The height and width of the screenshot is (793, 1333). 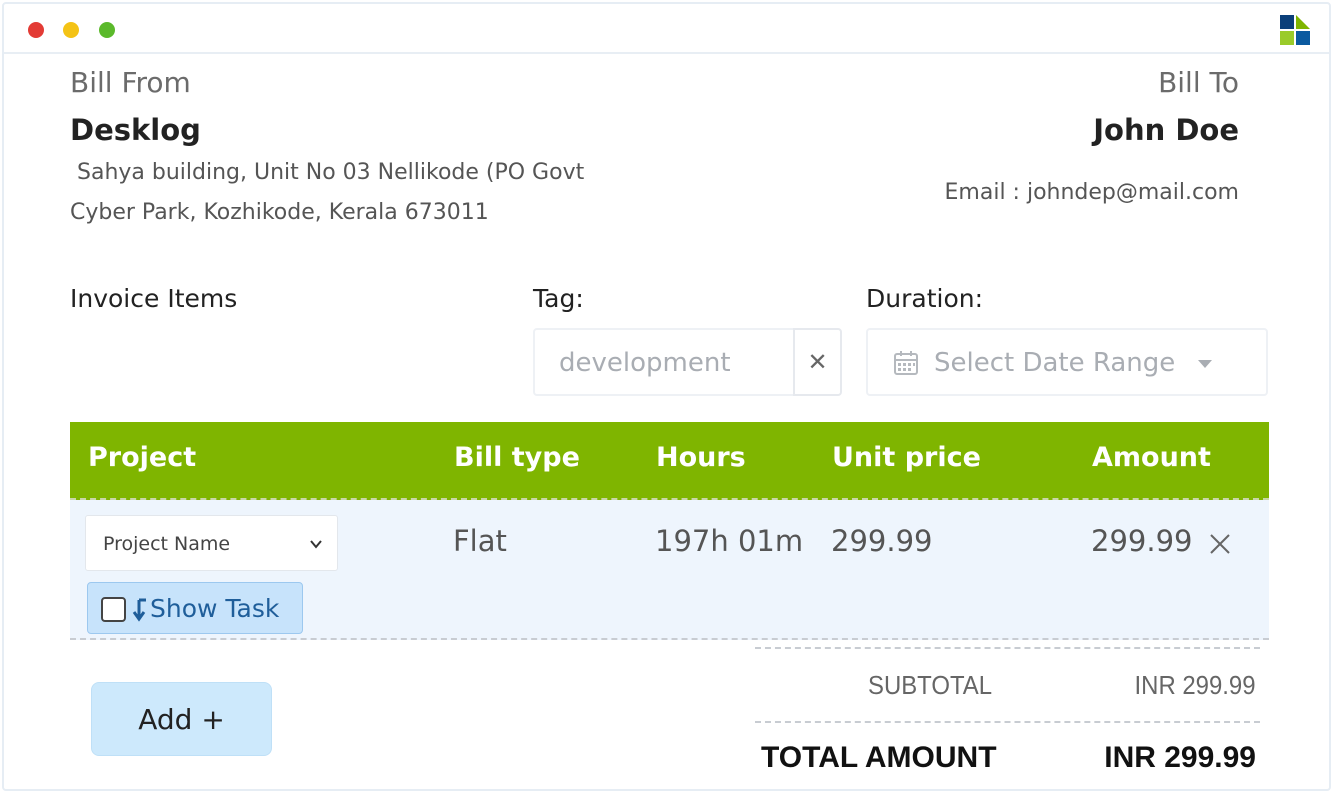 I want to click on show-task-toggle: Show Task, so click(x=195, y=608).